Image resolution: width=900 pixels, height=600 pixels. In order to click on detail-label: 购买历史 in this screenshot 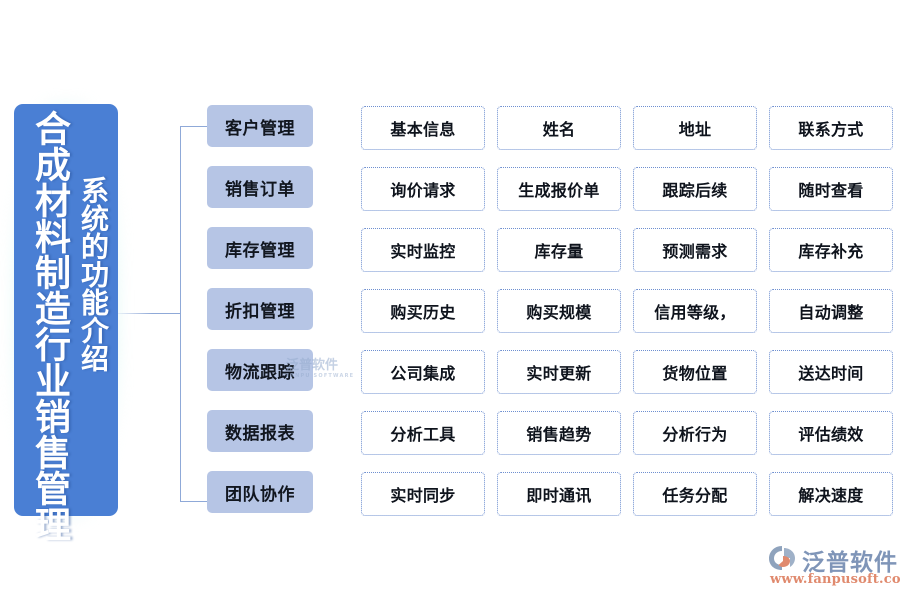, I will do `click(423, 312)`.